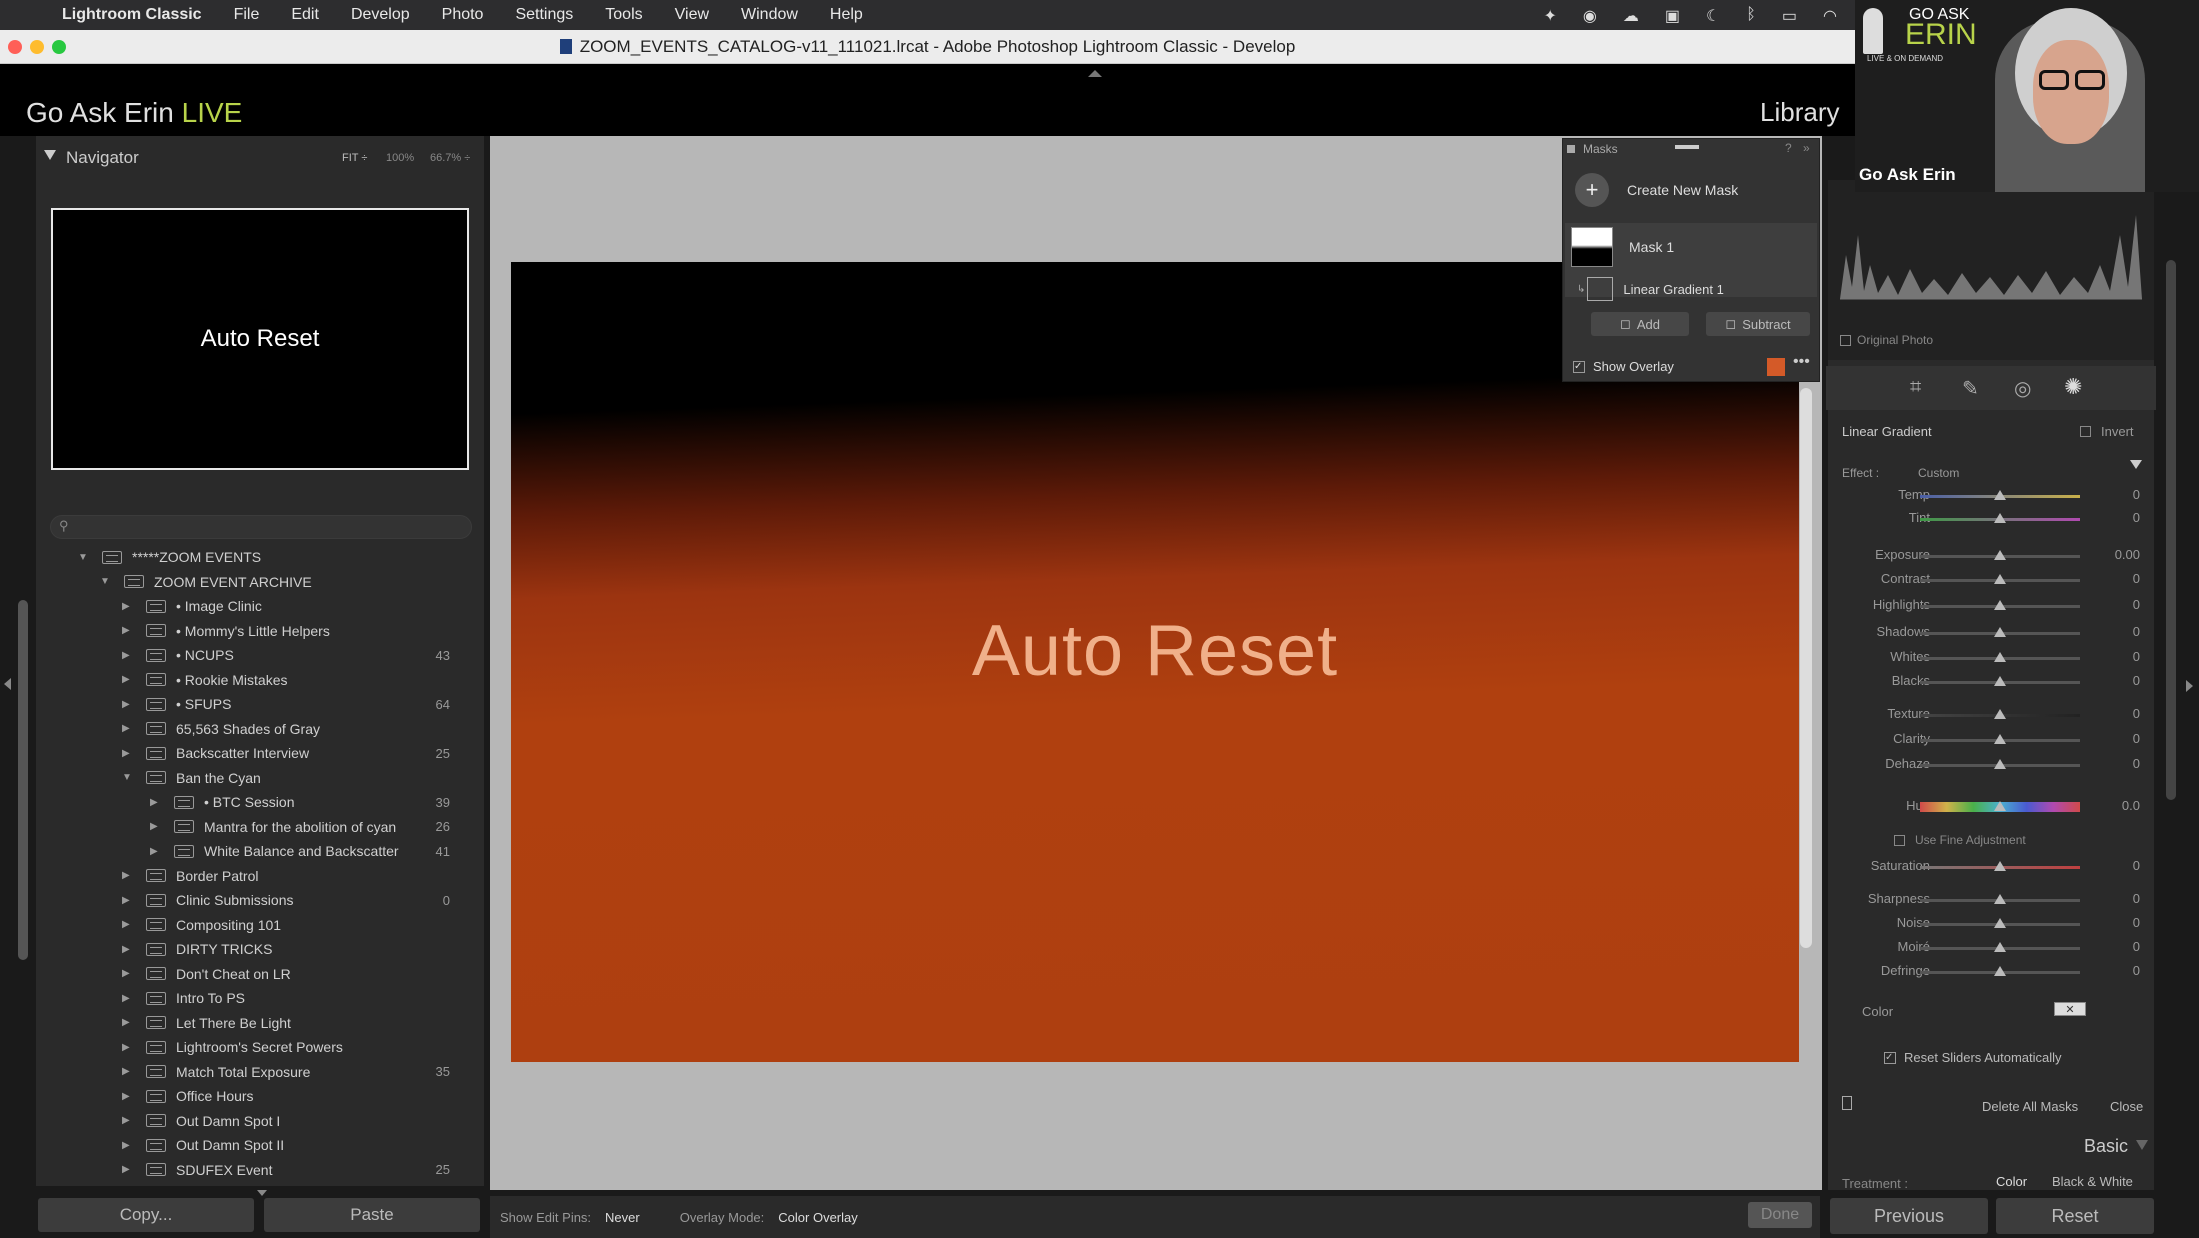 This screenshot has width=2199, height=1238. I want to click on close-window-button, so click(15, 47).